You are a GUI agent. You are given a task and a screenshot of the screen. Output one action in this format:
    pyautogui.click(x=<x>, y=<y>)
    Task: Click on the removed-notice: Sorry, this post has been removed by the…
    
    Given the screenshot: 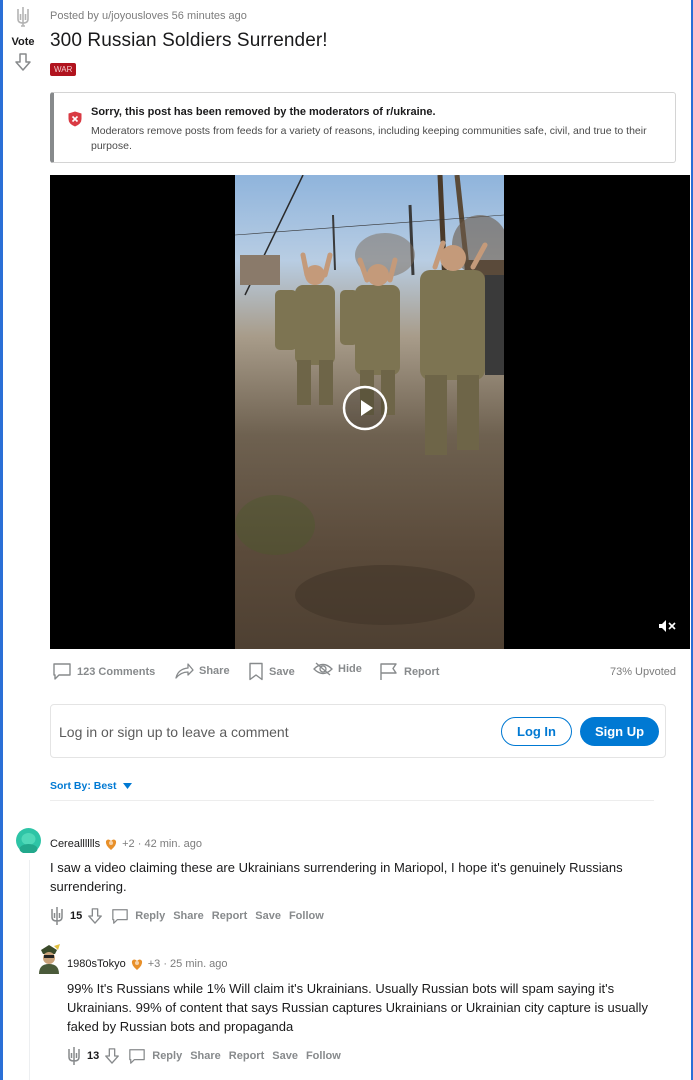 What is the action you would take?
    pyautogui.click(x=363, y=127)
    